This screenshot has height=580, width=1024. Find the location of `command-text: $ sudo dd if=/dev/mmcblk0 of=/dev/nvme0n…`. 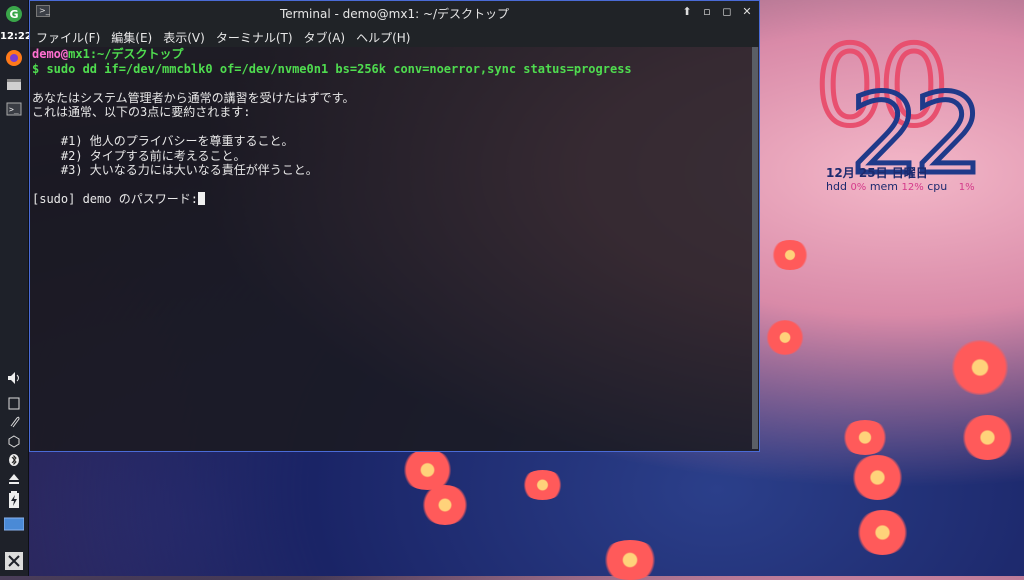

command-text: $ sudo dd if=/dev/mmcblk0 of=/dev/nvme0n… is located at coordinates (332, 68).